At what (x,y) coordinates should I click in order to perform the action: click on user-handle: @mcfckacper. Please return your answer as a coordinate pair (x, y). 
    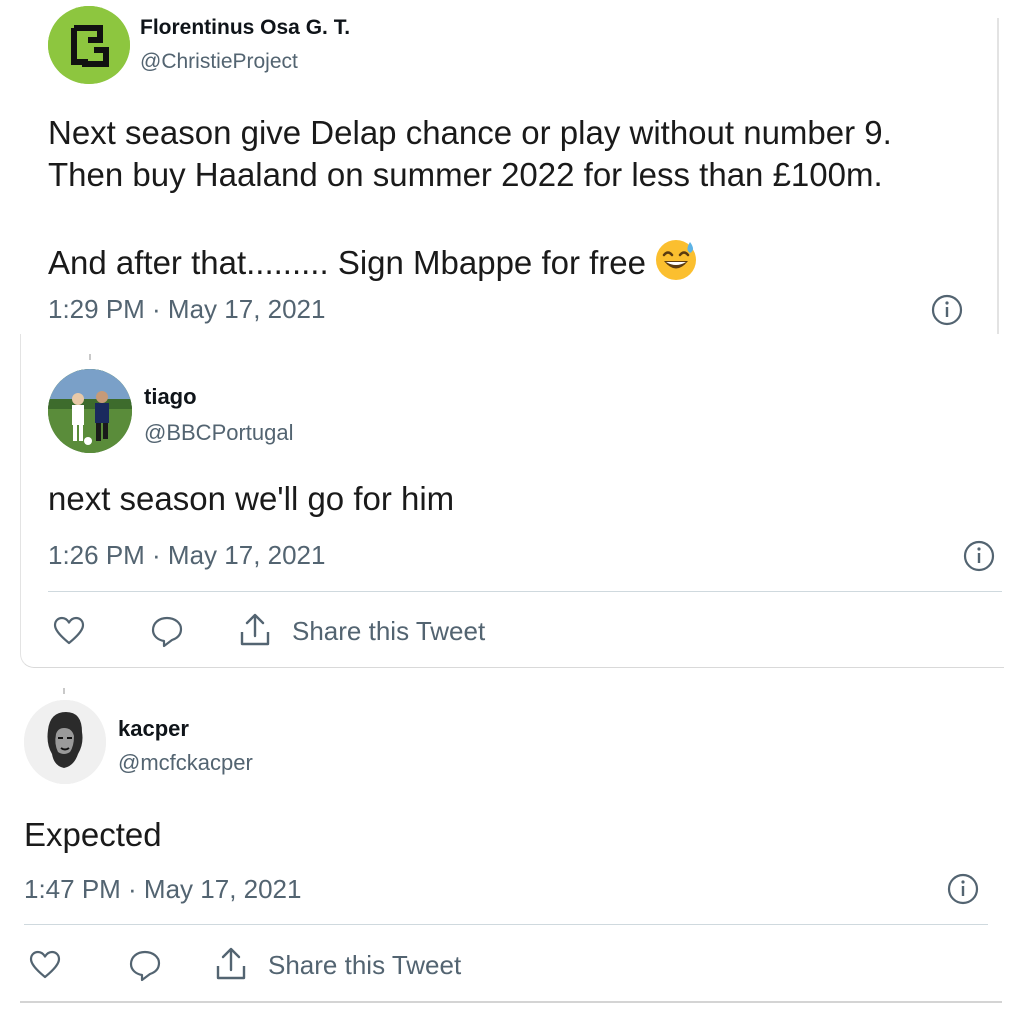
    Looking at the image, I should click on (185, 763).